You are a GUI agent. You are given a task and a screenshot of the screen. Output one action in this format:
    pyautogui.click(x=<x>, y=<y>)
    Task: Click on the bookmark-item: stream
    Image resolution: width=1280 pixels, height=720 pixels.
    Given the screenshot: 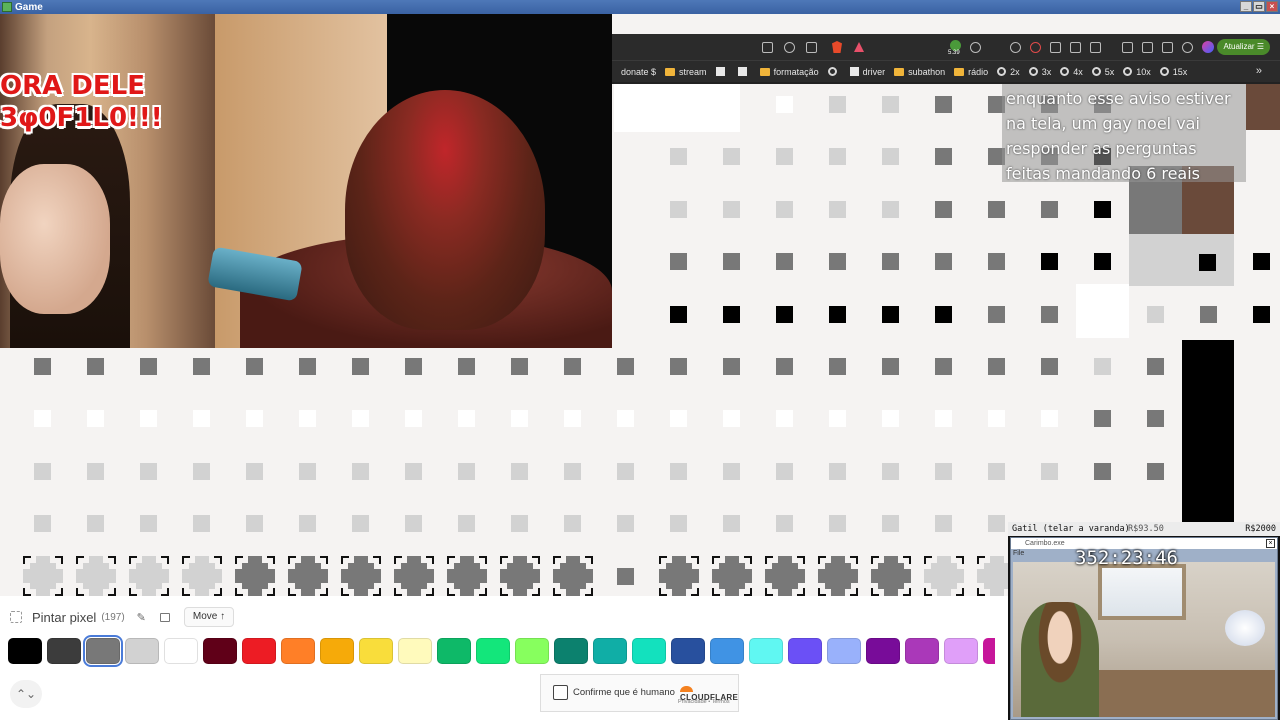 What is the action you would take?
    pyautogui.click(x=686, y=72)
    